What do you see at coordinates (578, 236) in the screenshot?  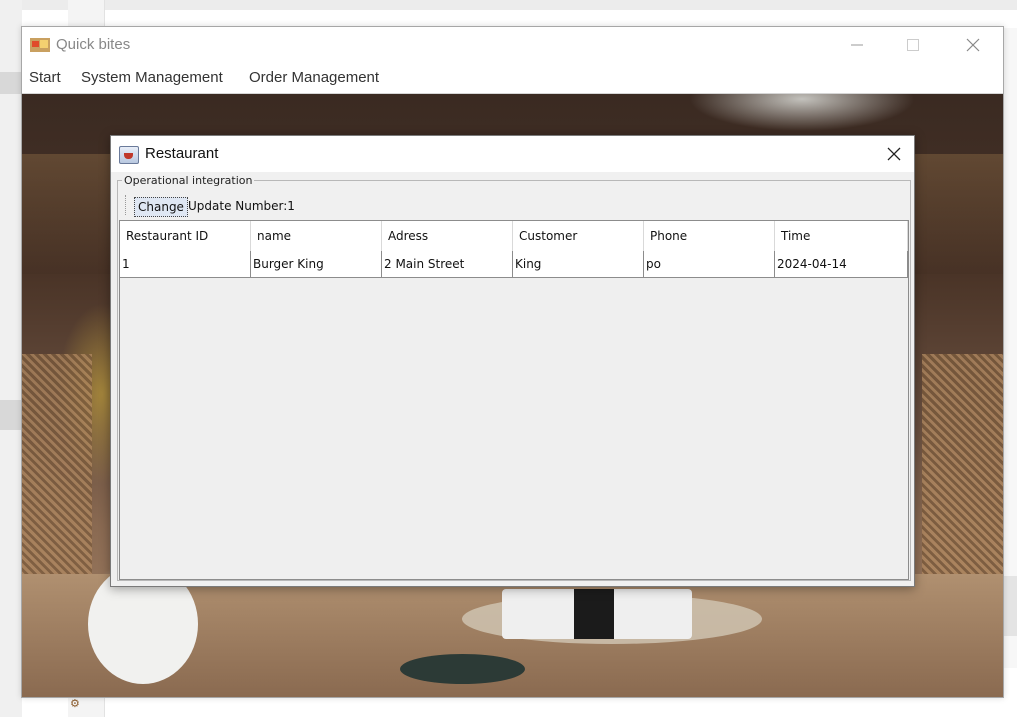 I see `column-header-customer: Customer` at bounding box center [578, 236].